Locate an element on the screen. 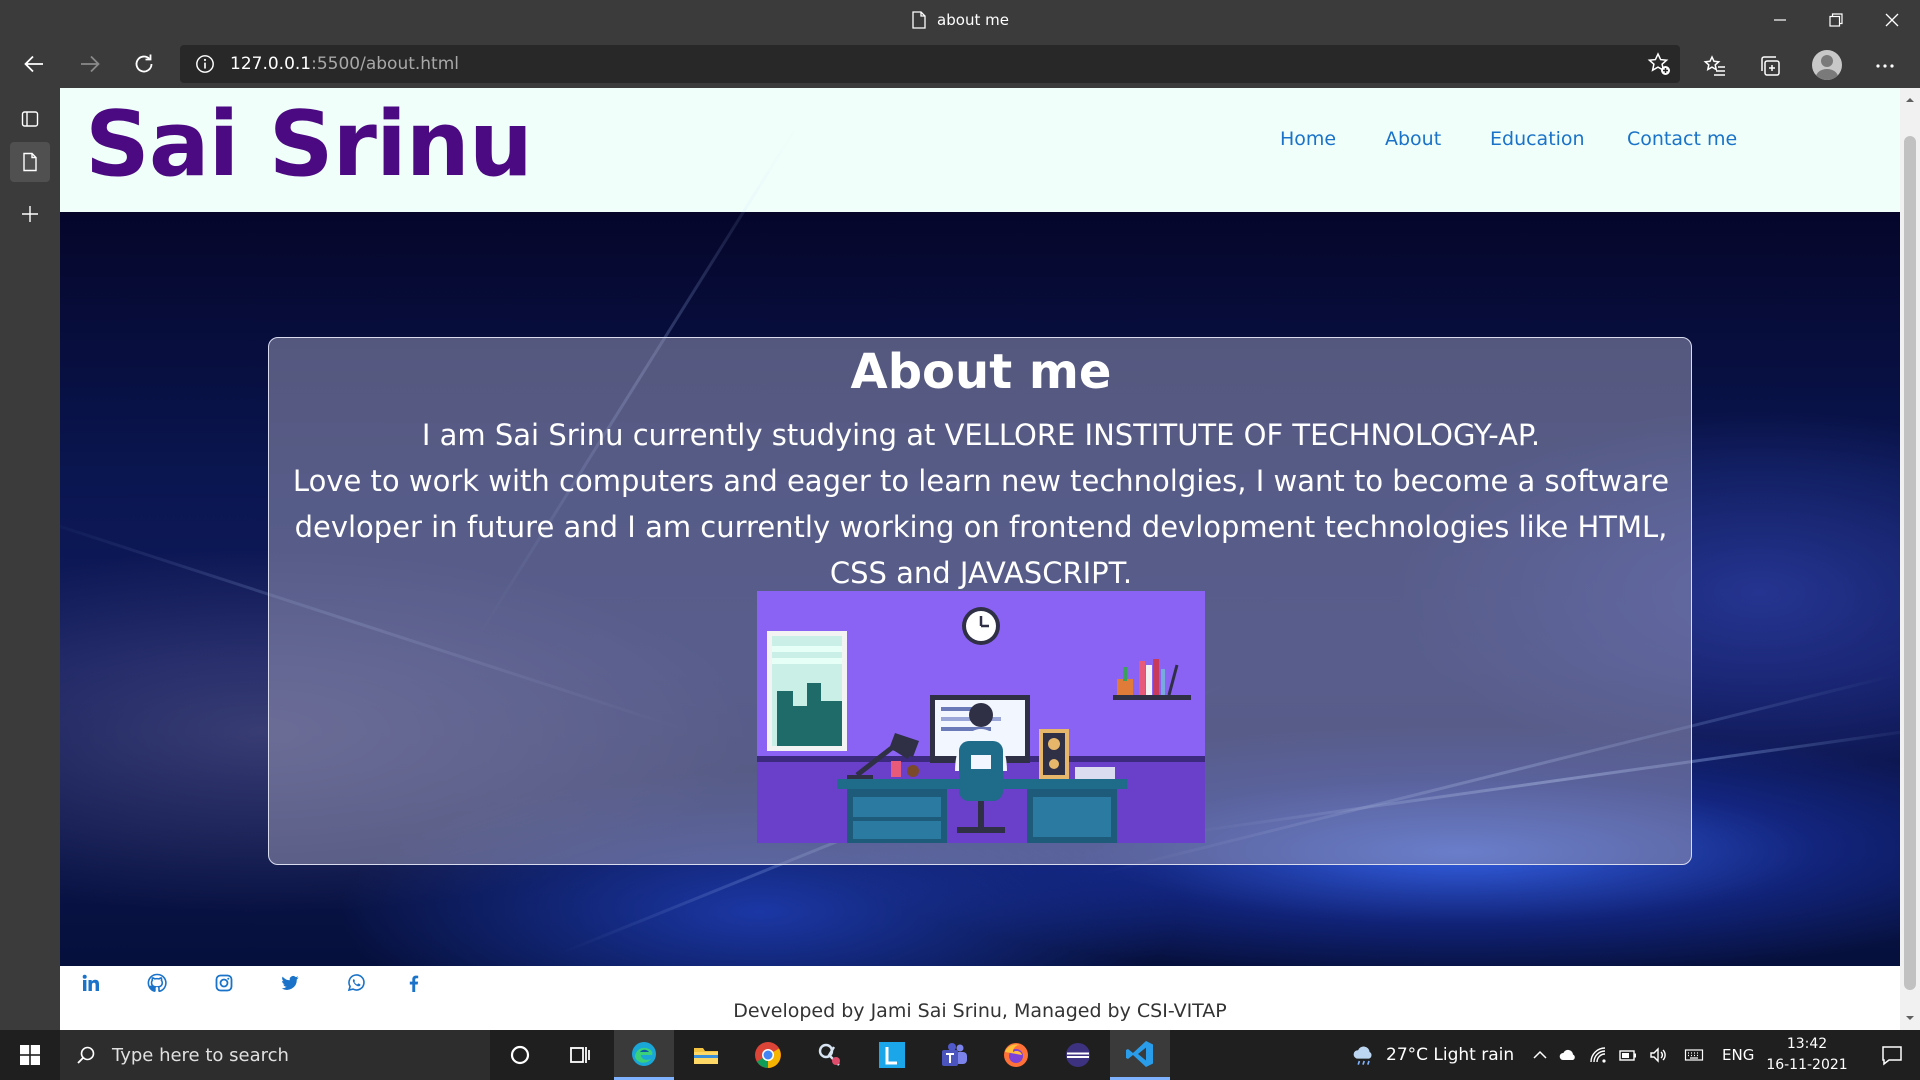  vertical-tab-strip is located at coordinates (30, 559).